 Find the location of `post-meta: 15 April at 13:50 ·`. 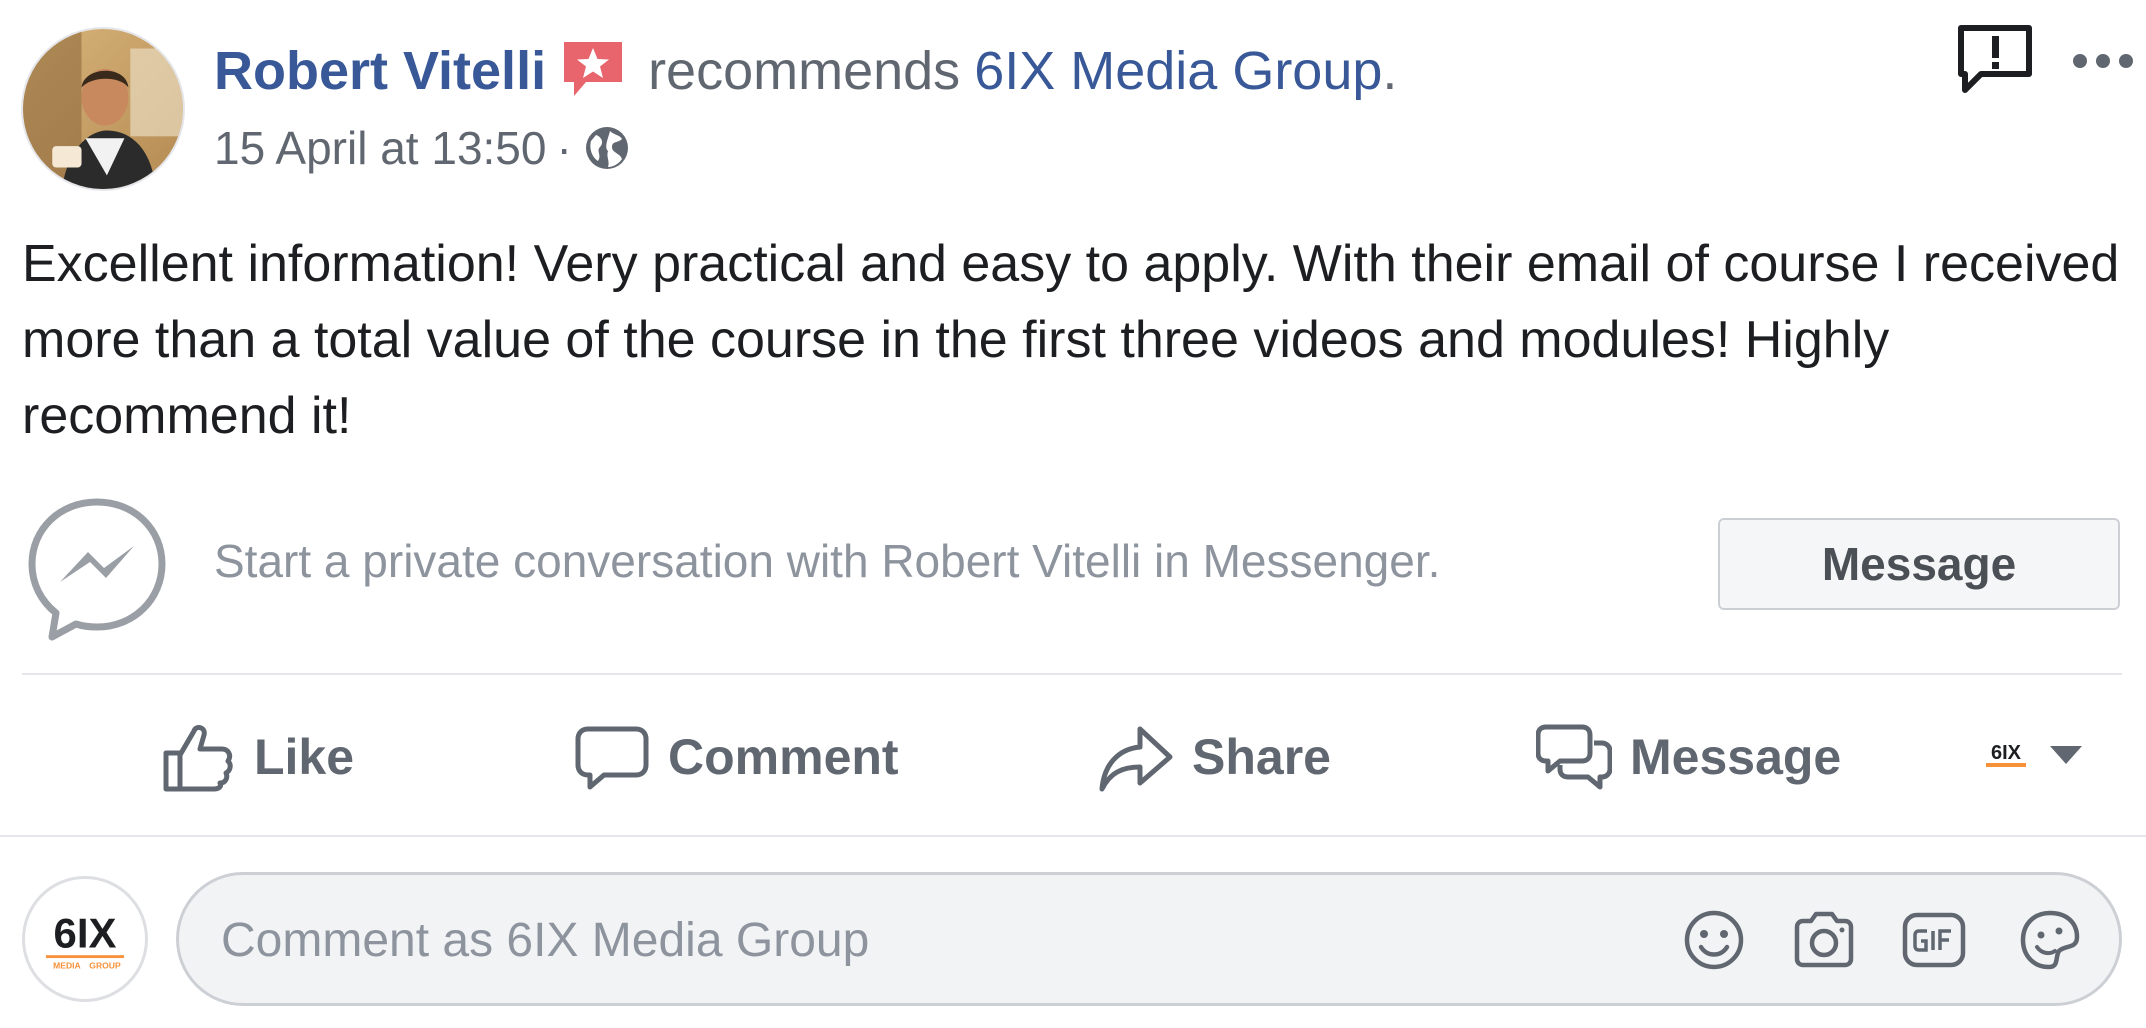

post-meta: 15 April at 13:50 · is located at coordinates (423, 148).